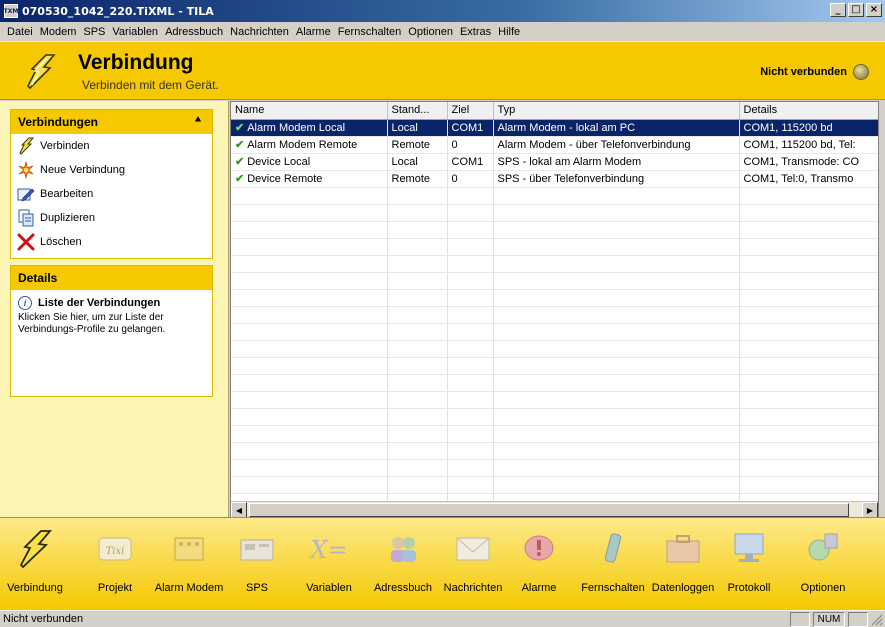 The width and height of the screenshot is (885, 627). I want to click on connections-panel-header: Verbindungen ⯅, so click(111, 122).